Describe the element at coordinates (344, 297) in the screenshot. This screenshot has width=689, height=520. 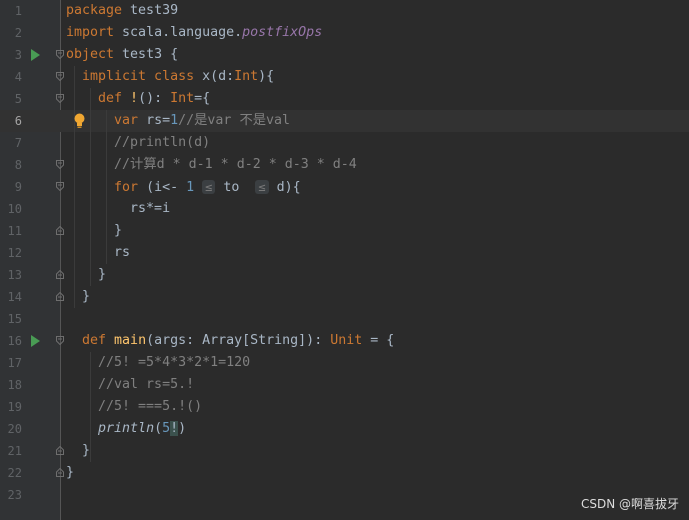
I see `code-line: 14 }` at that location.